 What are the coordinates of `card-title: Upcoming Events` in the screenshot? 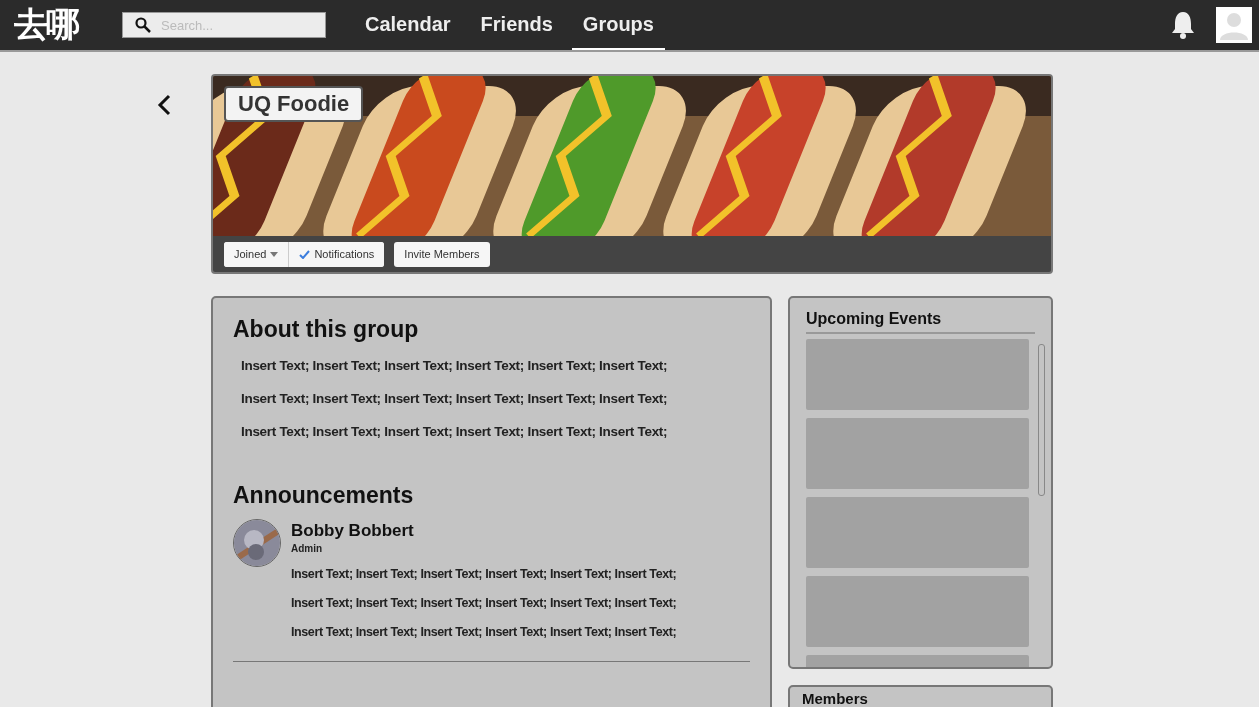 It's located at (920, 322).